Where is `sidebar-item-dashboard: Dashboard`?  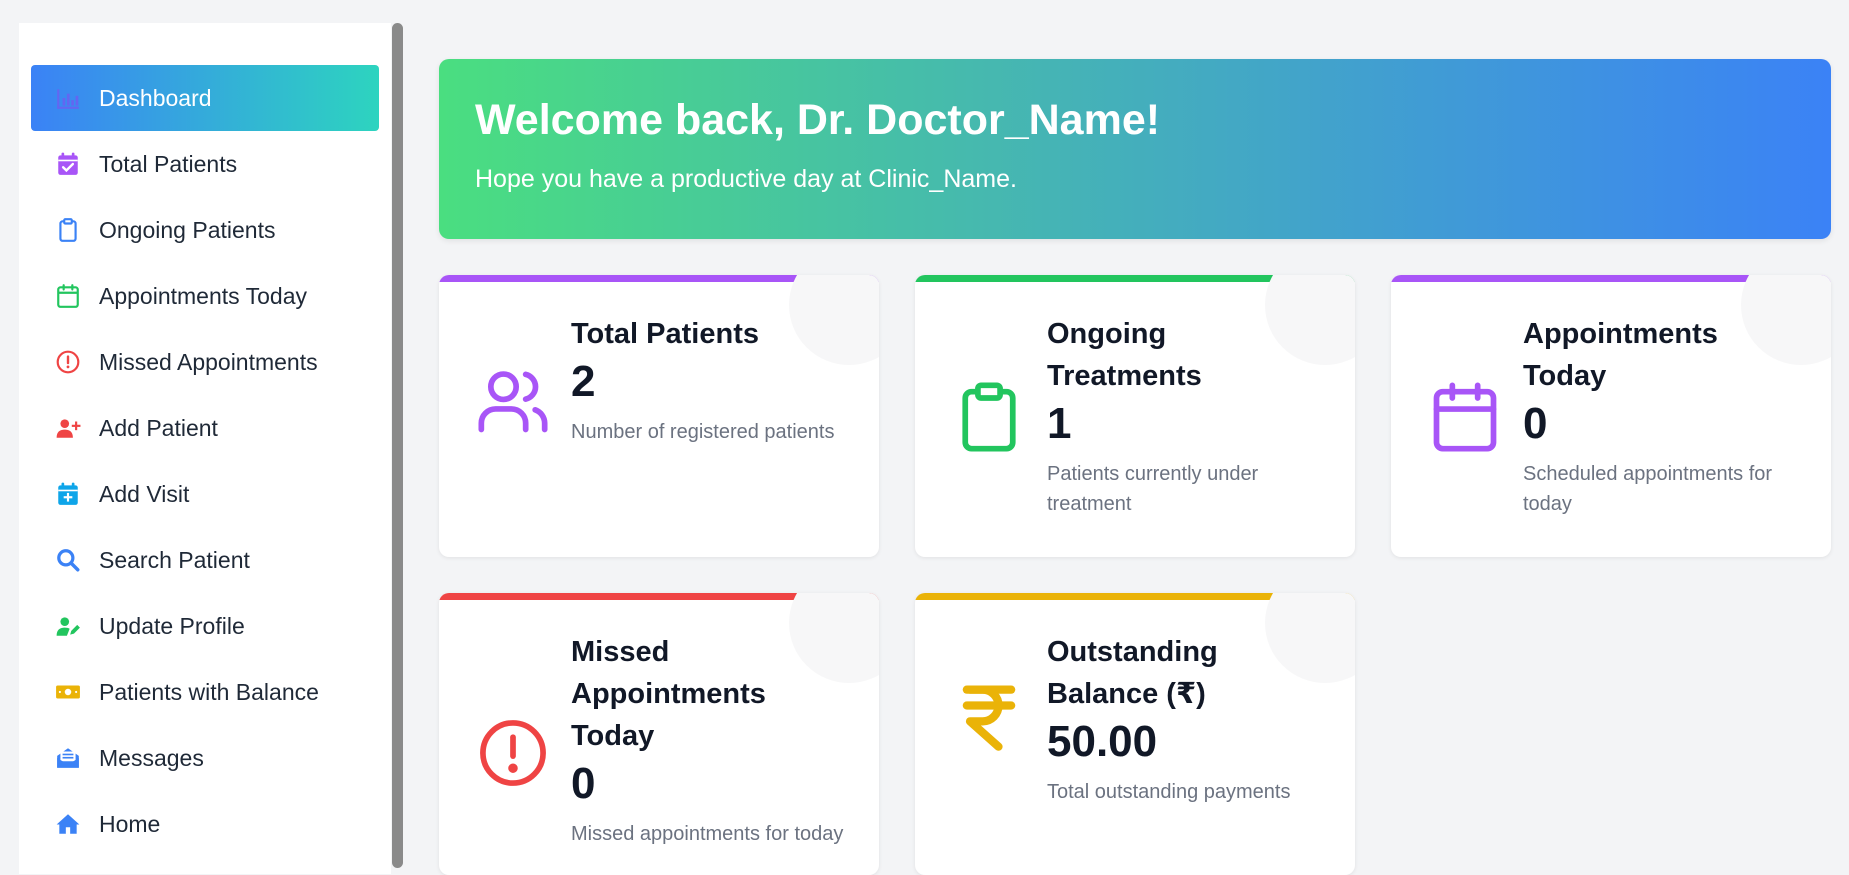
sidebar-item-dashboard: Dashboard is located at coordinates (205, 98).